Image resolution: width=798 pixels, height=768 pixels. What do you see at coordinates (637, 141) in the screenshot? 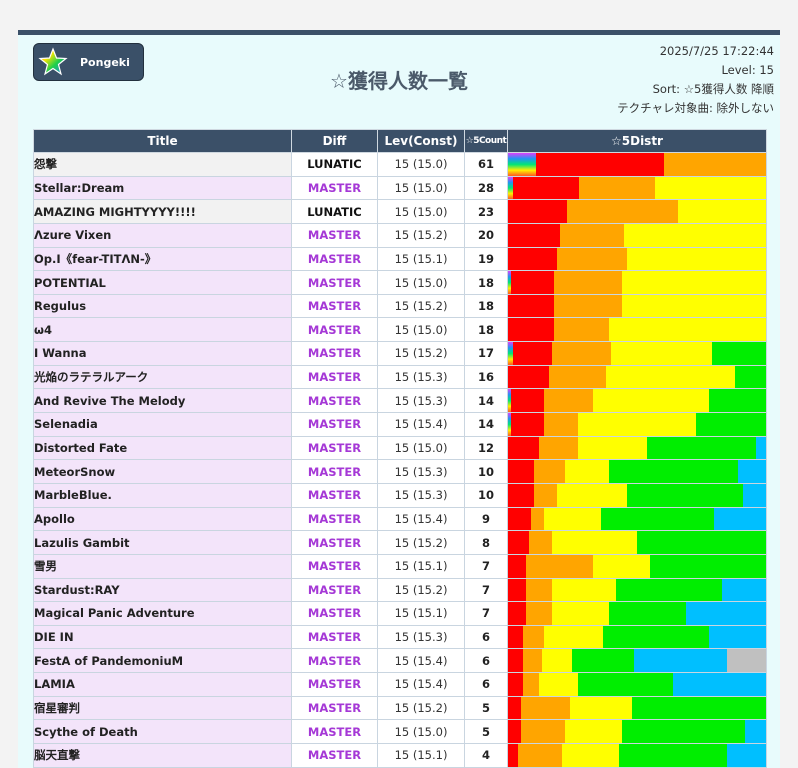
I see `column-header-distr: ☆5Distr` at bounding box center [637, 141].